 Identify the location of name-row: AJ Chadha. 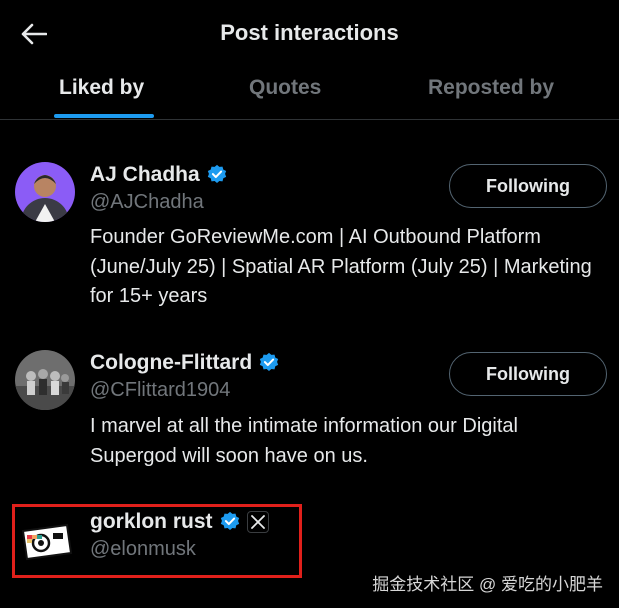
(159, 175).